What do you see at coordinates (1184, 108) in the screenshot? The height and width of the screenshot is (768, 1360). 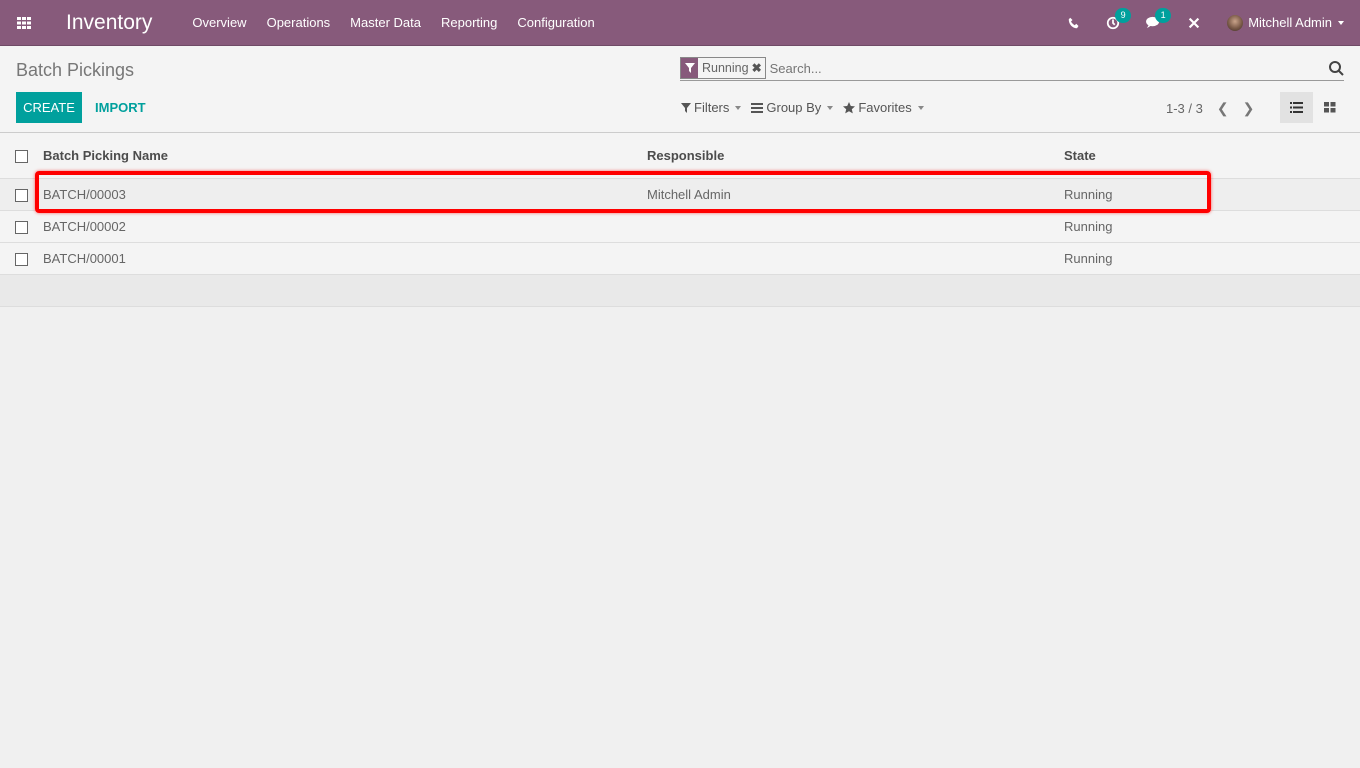 I see `pager-value: 1-3 / 3` at bounding box center [1184, 108].